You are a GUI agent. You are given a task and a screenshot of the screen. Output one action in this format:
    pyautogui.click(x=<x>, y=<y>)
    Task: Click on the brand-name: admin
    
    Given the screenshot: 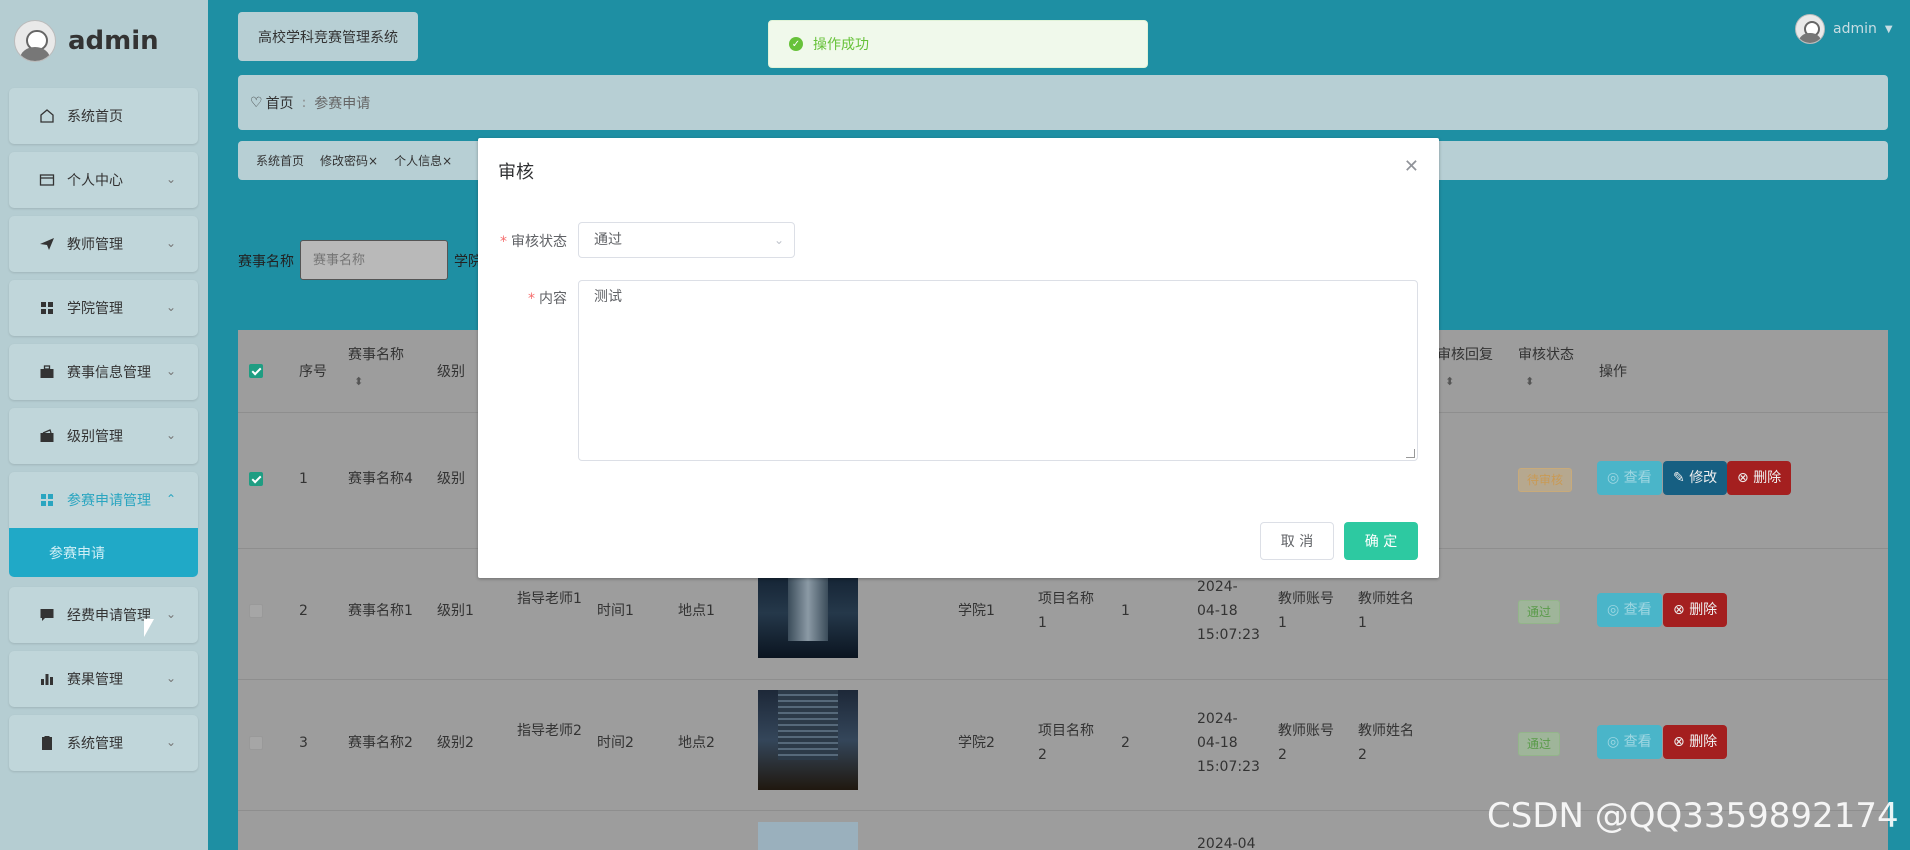 What is the action you would take?
    pyautogui.click(x=113, y=41)
    